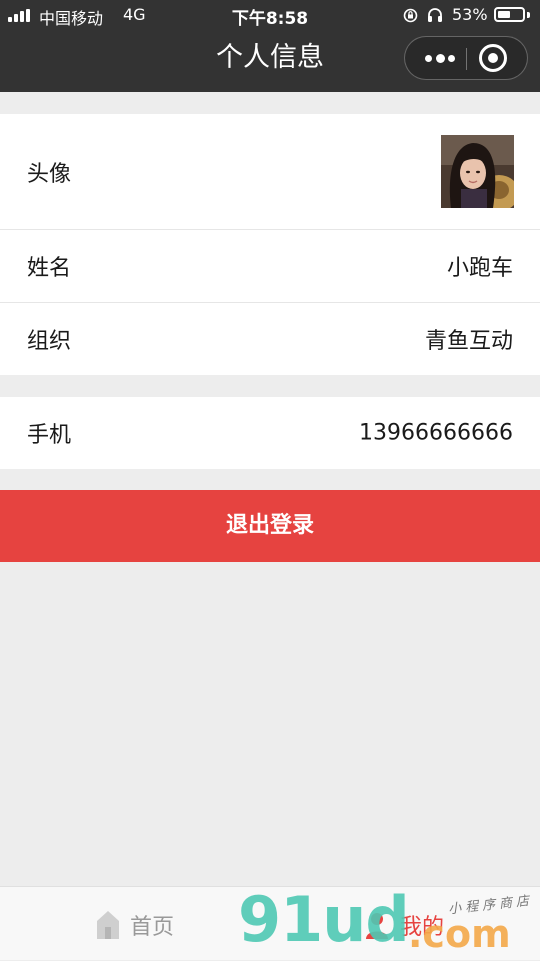 The height and width of the screenshot is (961, 540). I want to click on battery-tip, so click(528, 15).